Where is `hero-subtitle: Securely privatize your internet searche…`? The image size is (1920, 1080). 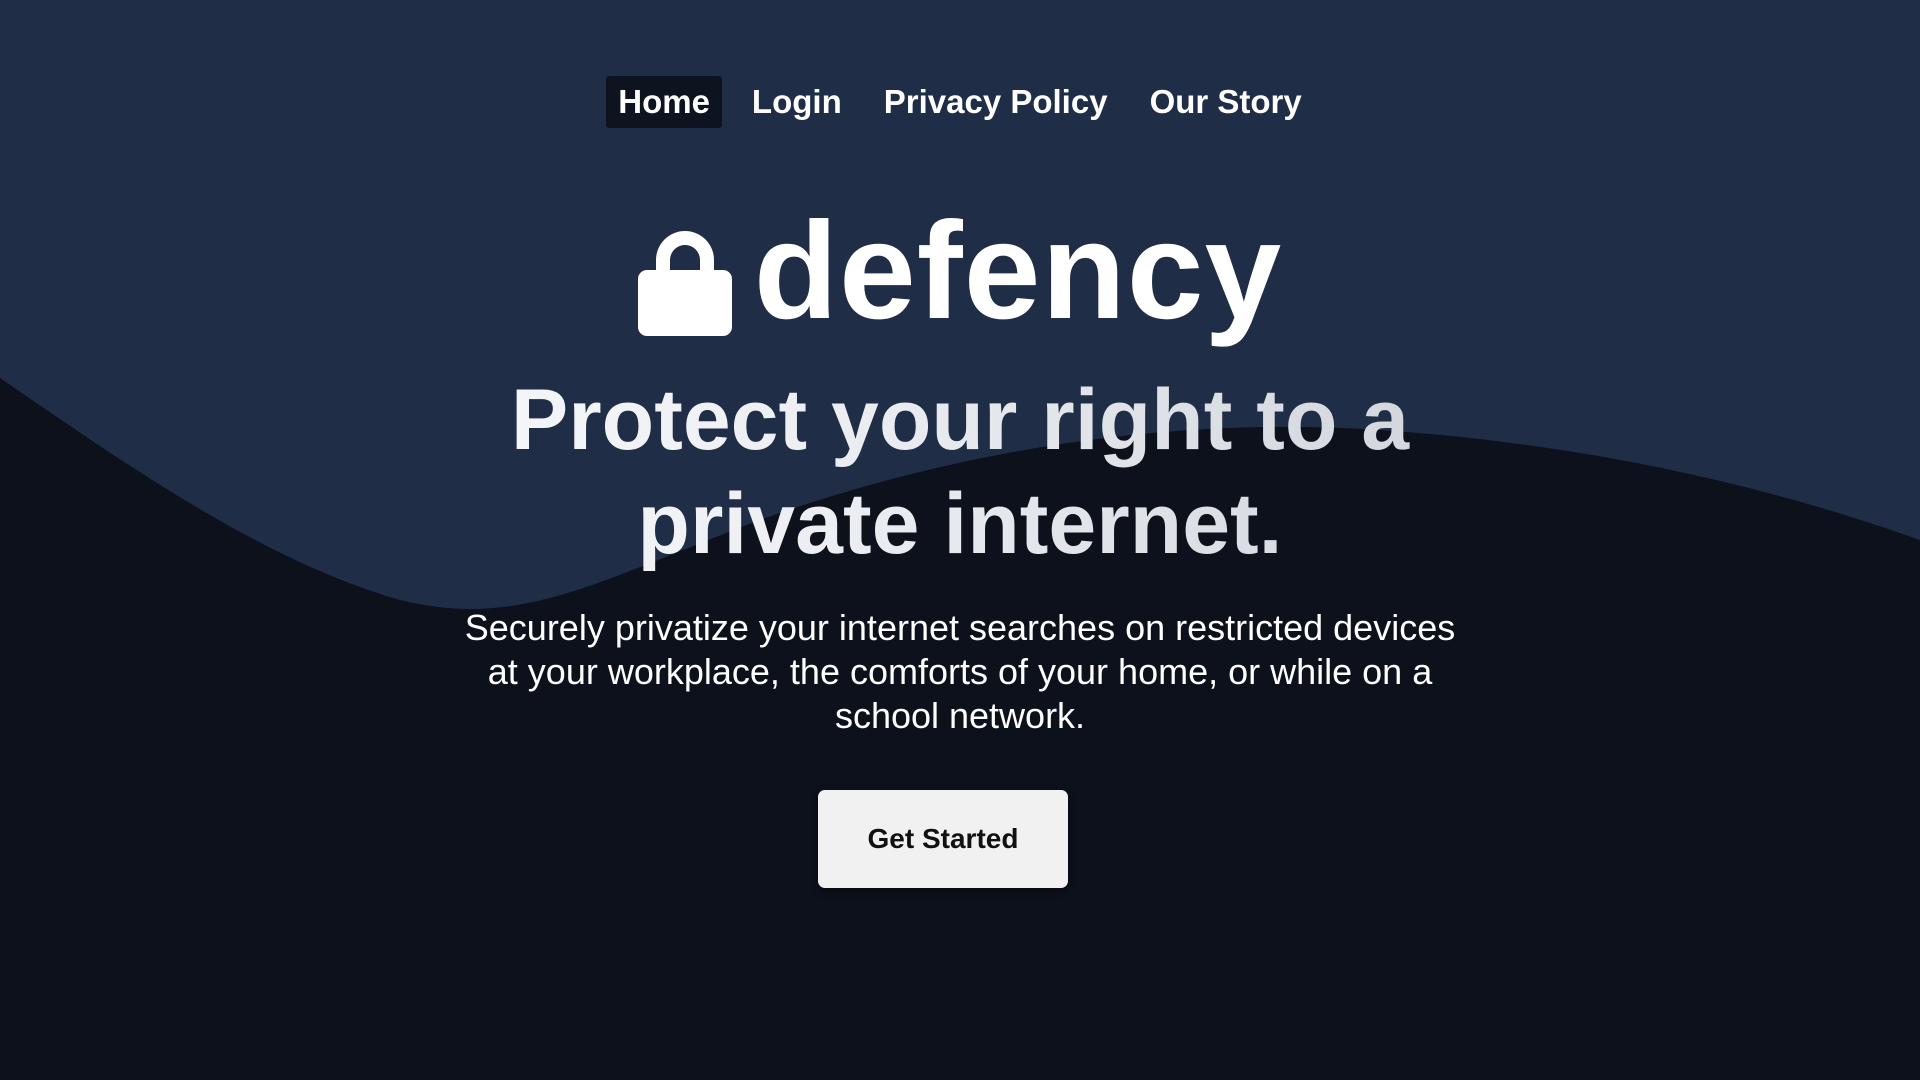
hero-subtitle: Securely privatize your internet searche… is located at coordinates (960, 672).